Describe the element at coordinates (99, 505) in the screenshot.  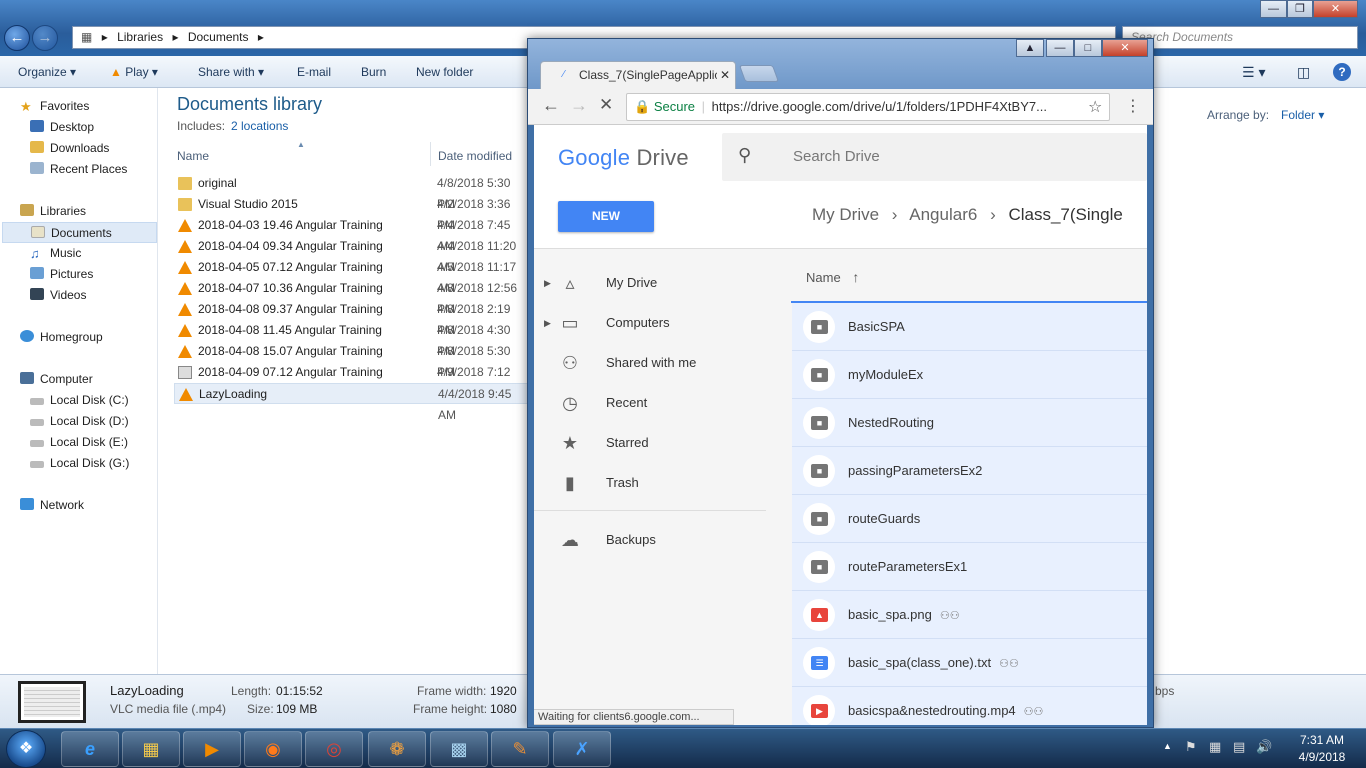
I see `nav-network: Network` at that location.